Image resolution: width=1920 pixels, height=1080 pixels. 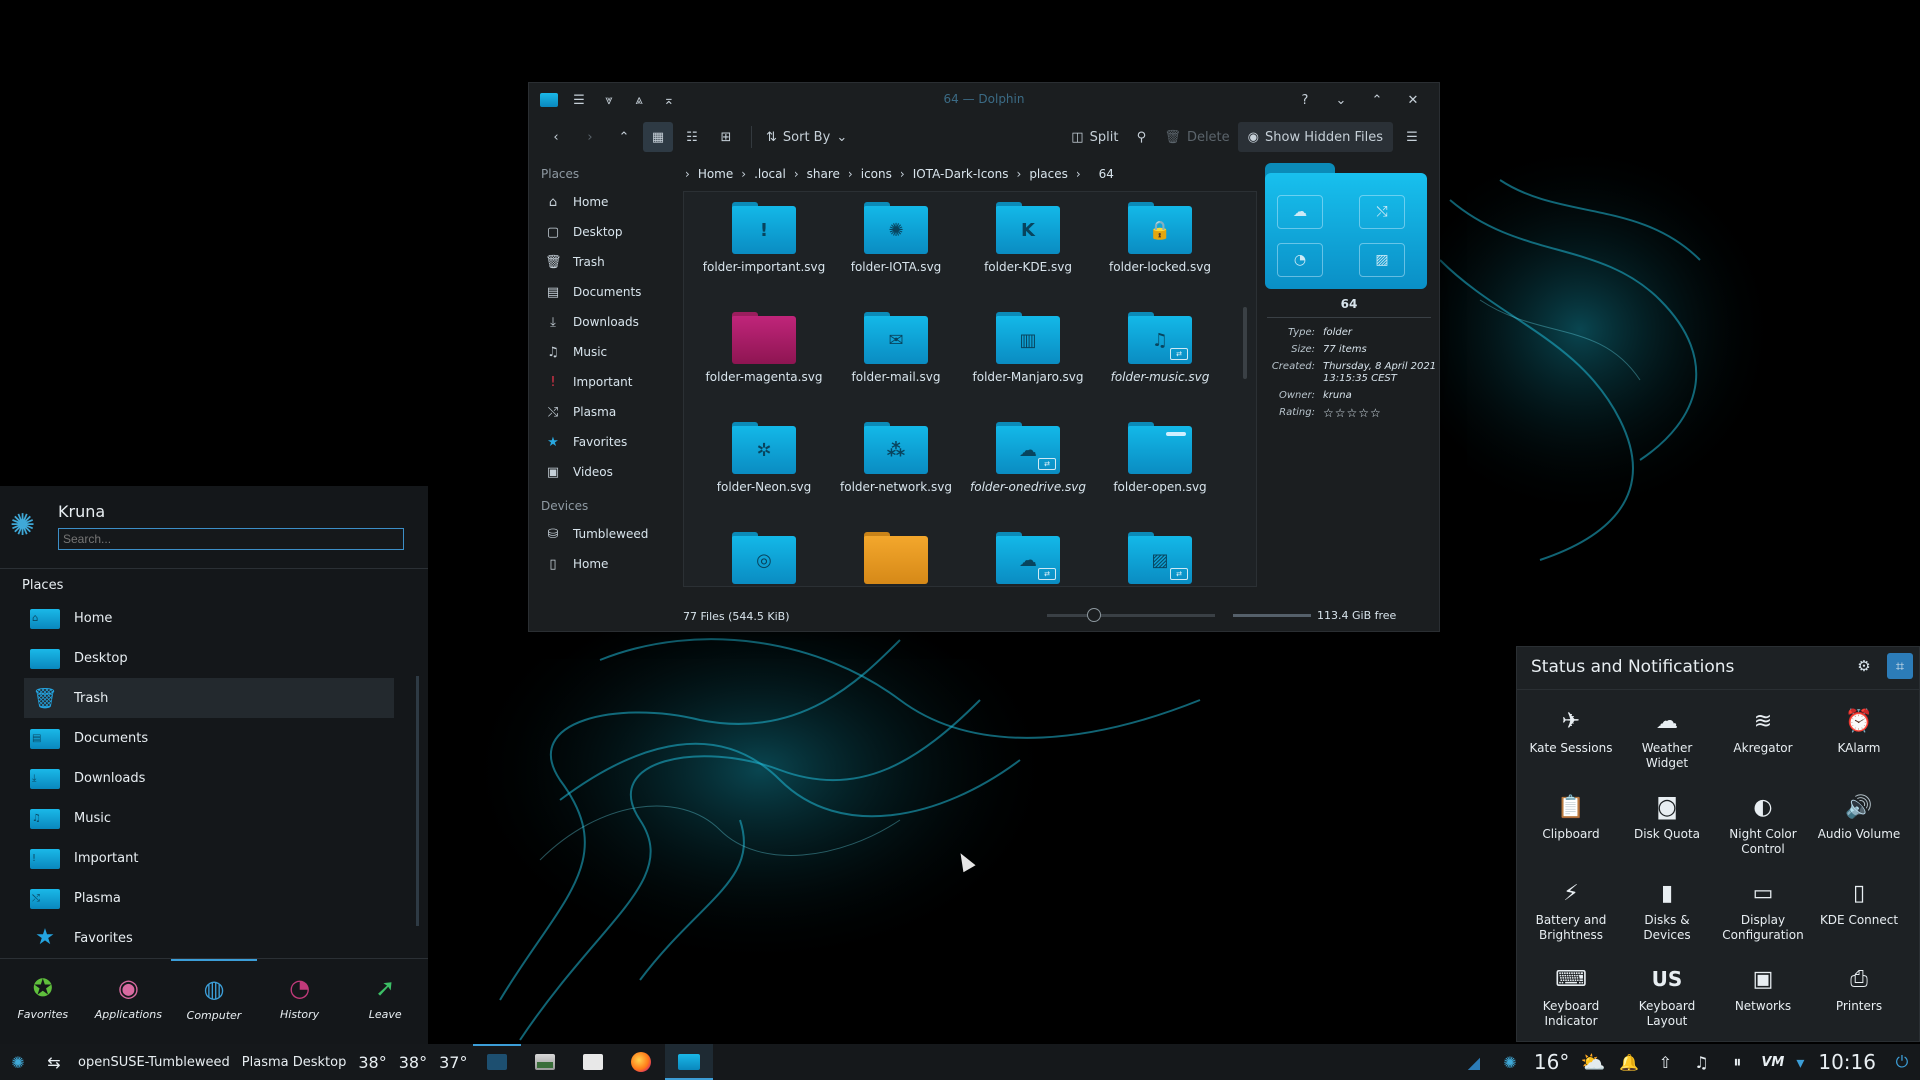 I want to click on dolphin-app-icon, so click(x=549, y=100).